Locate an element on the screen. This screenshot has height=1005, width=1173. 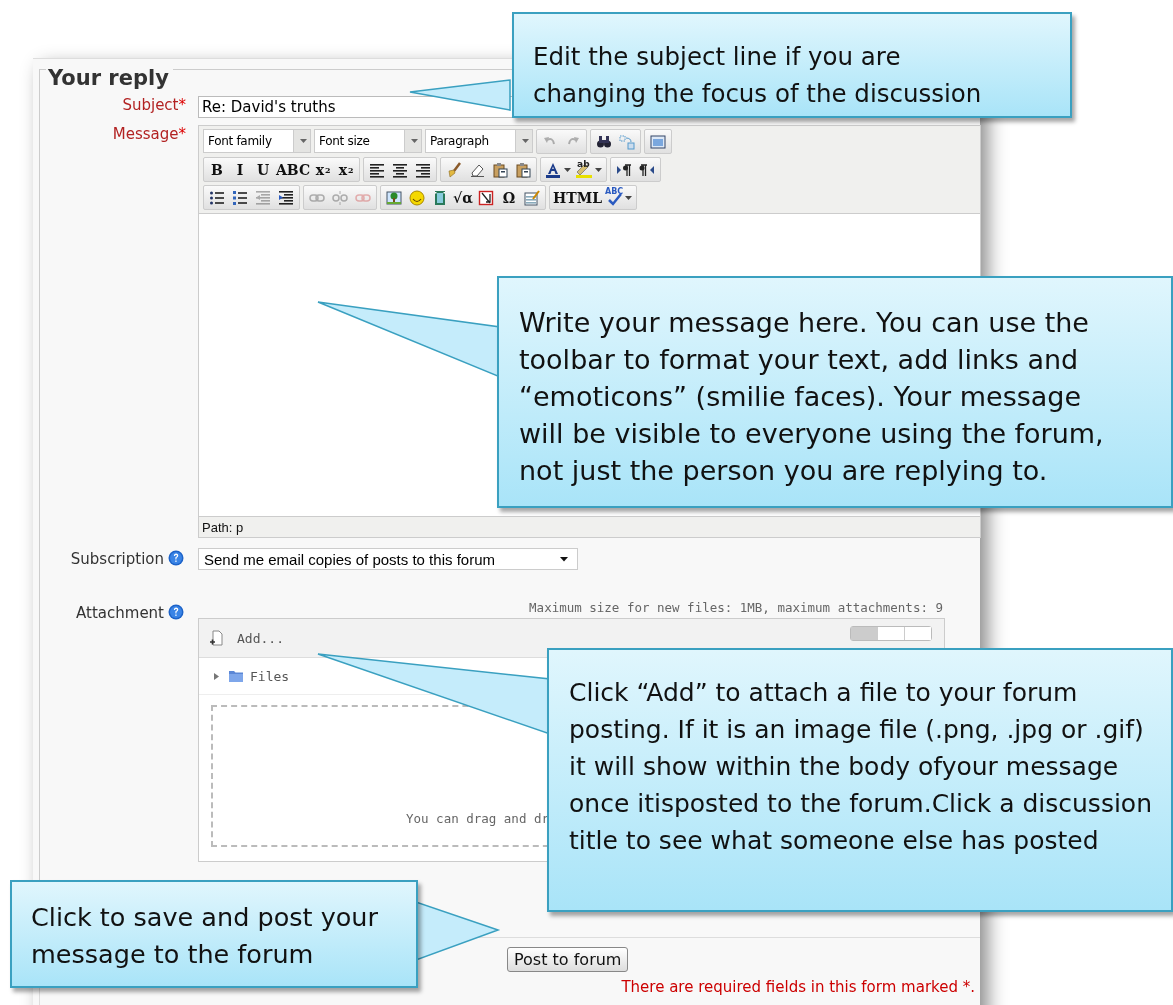
field-label: Subject is located at coordinates (150, 105).